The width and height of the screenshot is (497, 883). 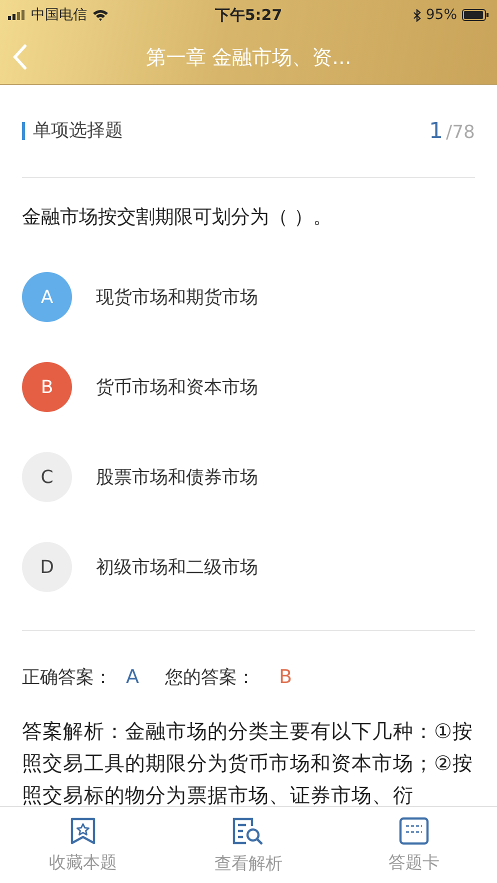 What do you see at coordinates (100, 15) in the screenshot?
I see `wifi-icon` at bounding box center [100, 15].